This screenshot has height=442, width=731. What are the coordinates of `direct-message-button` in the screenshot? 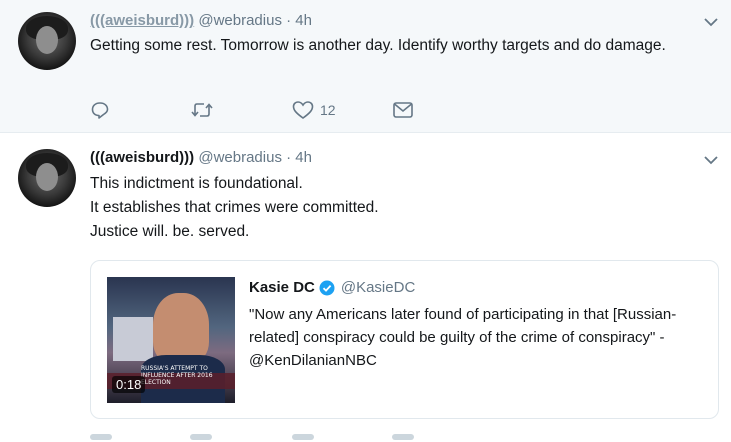 It's located at (403, 110).